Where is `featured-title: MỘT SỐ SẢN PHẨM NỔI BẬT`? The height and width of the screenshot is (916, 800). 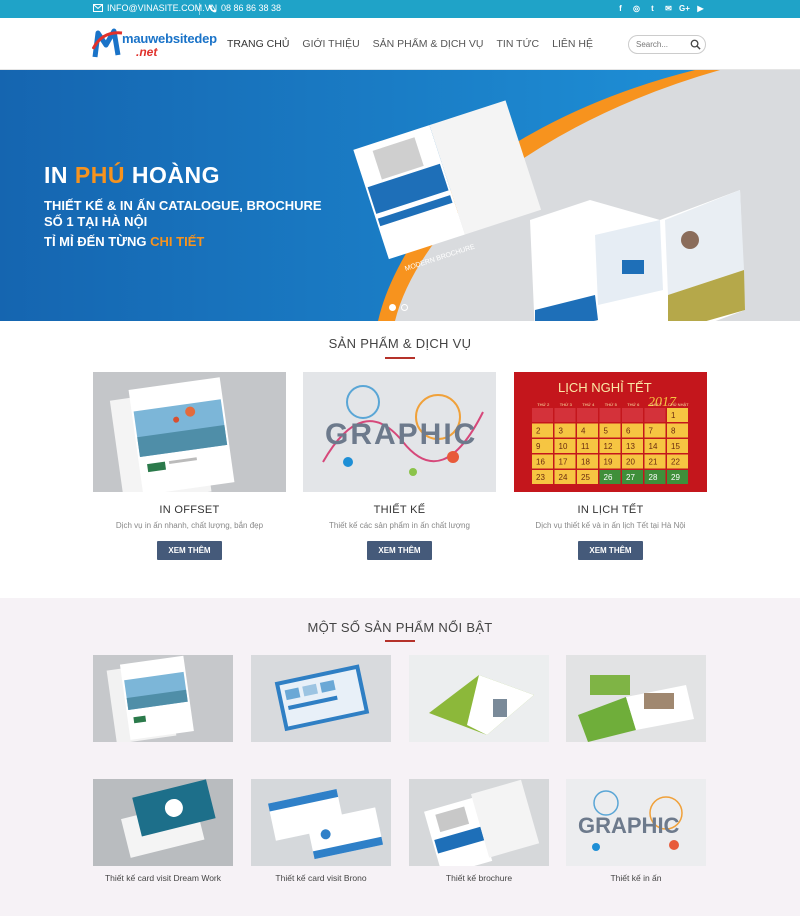 featured-title: MỘT SỐ SẢN PHẨM NỔI BẬT is located at coordinates (400, 627).